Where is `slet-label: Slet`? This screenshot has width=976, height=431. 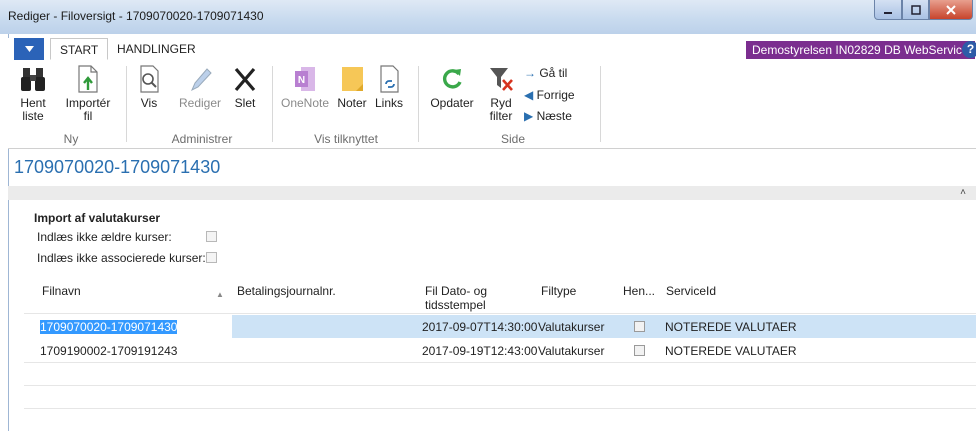 slet-label: Slet is located at coordinates (245, 103).